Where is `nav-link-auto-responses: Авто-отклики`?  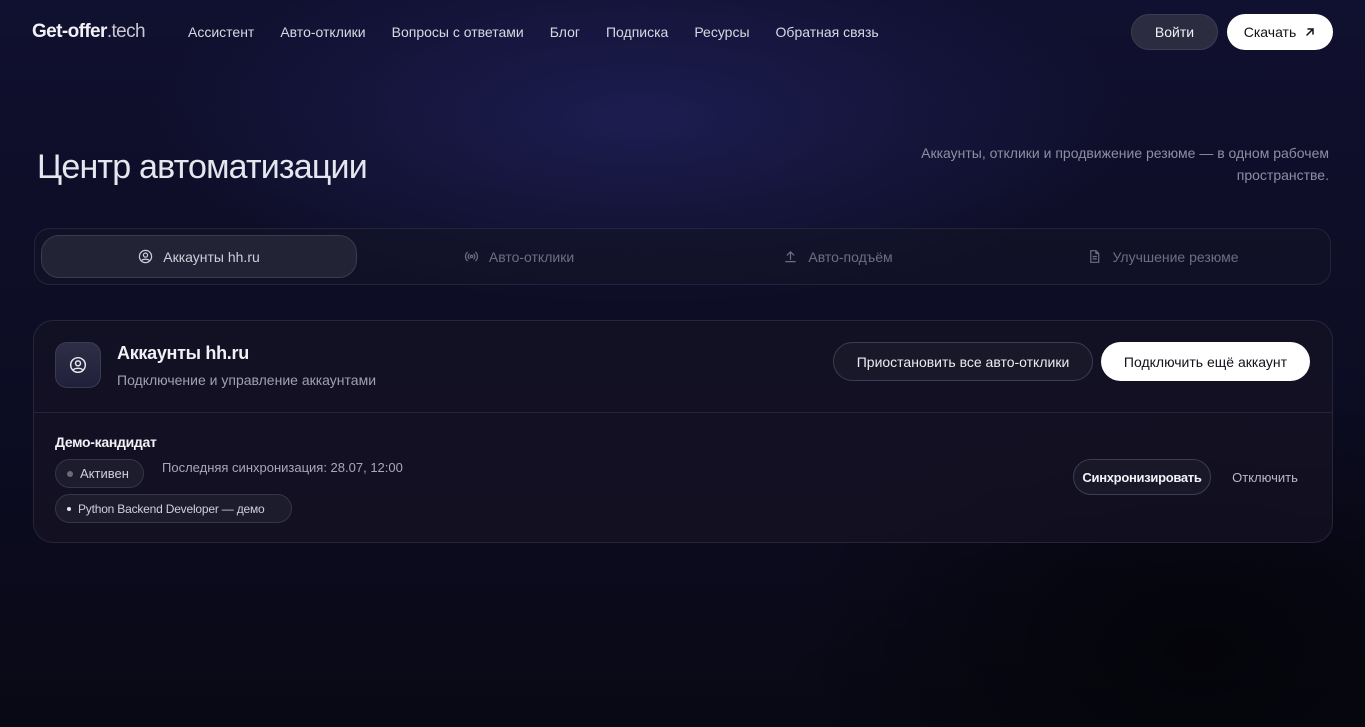
nav-link-auto-responses: Авто-отклики is located at coordinates (322, 32).